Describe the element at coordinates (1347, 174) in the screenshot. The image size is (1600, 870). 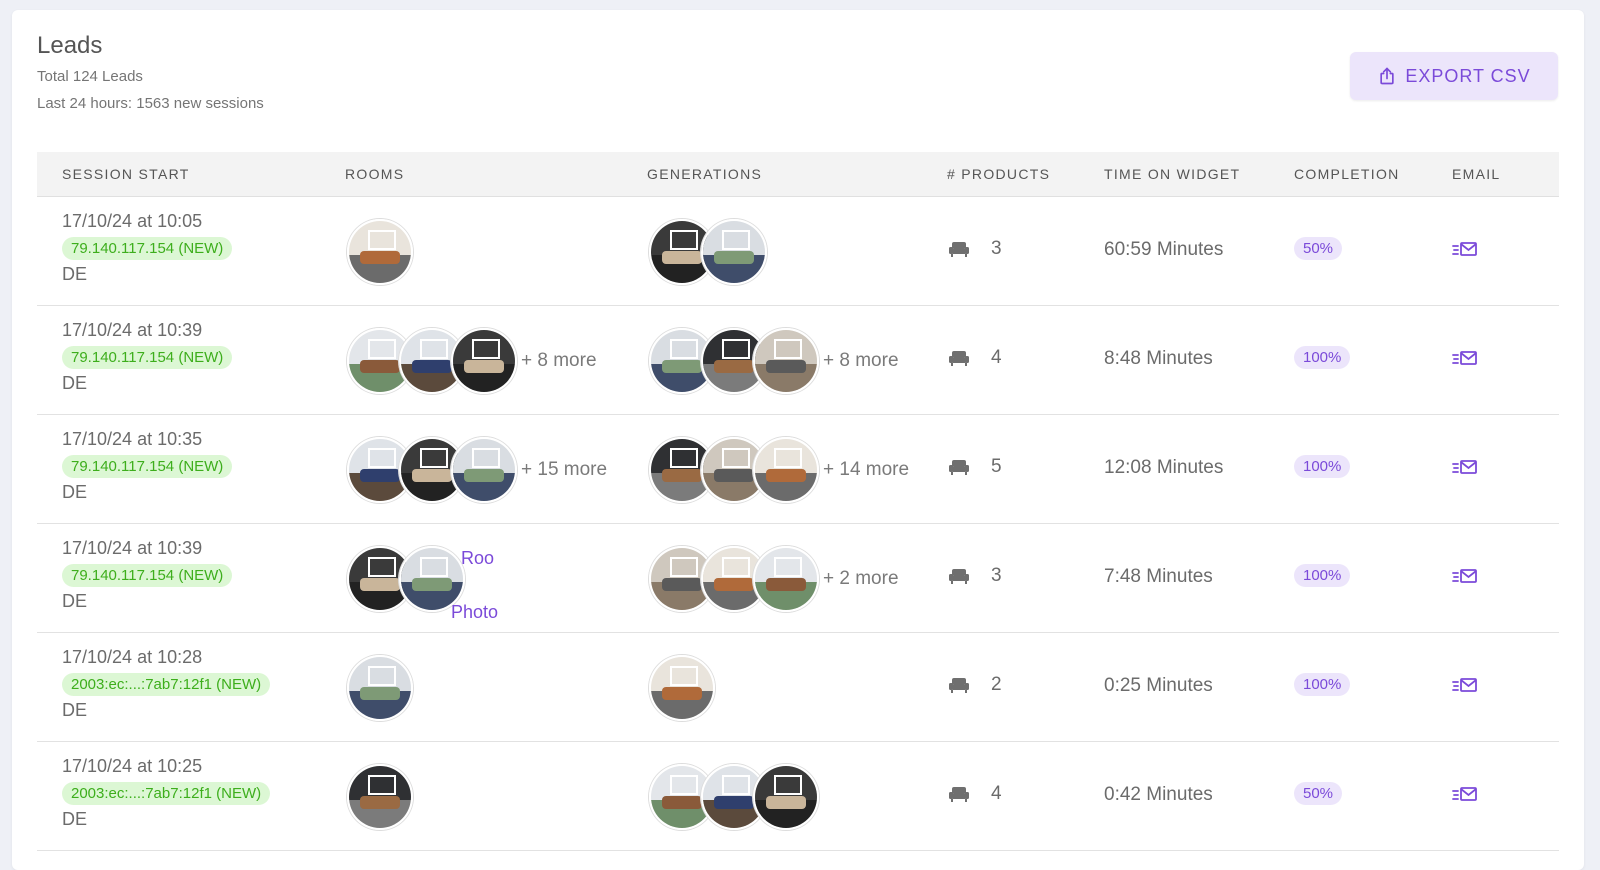
I see `col-completion: COMPLETION` at that location.